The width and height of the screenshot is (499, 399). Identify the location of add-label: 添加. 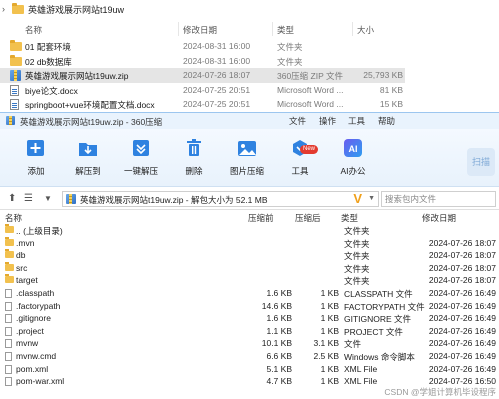
(36, 171).